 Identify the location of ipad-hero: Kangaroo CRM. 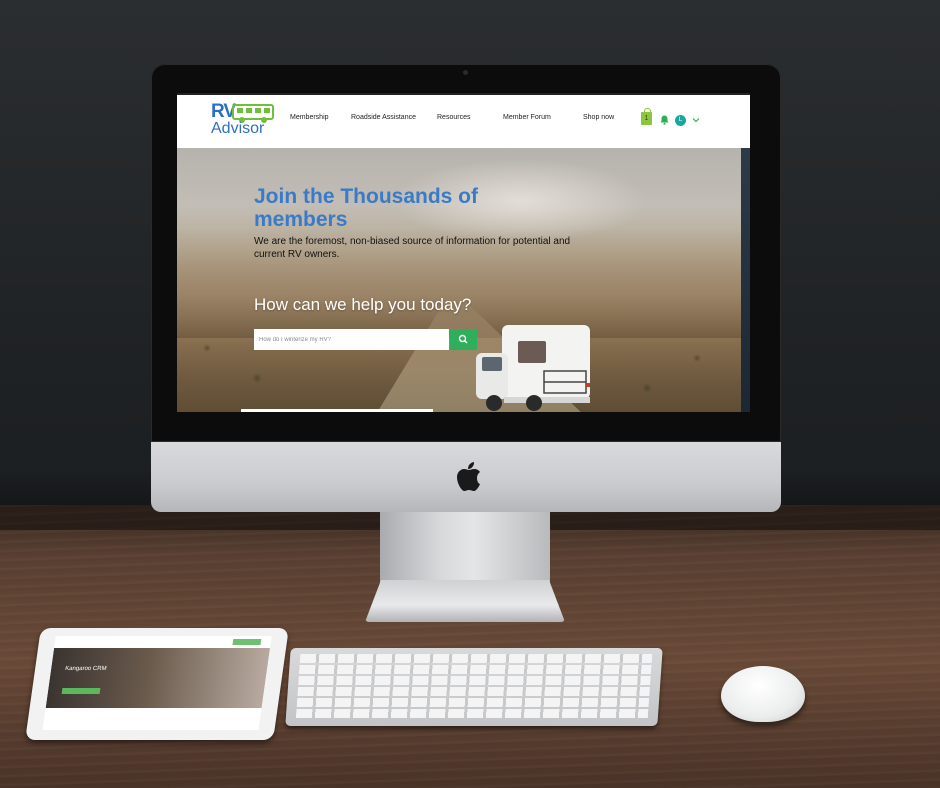
(158, 678).